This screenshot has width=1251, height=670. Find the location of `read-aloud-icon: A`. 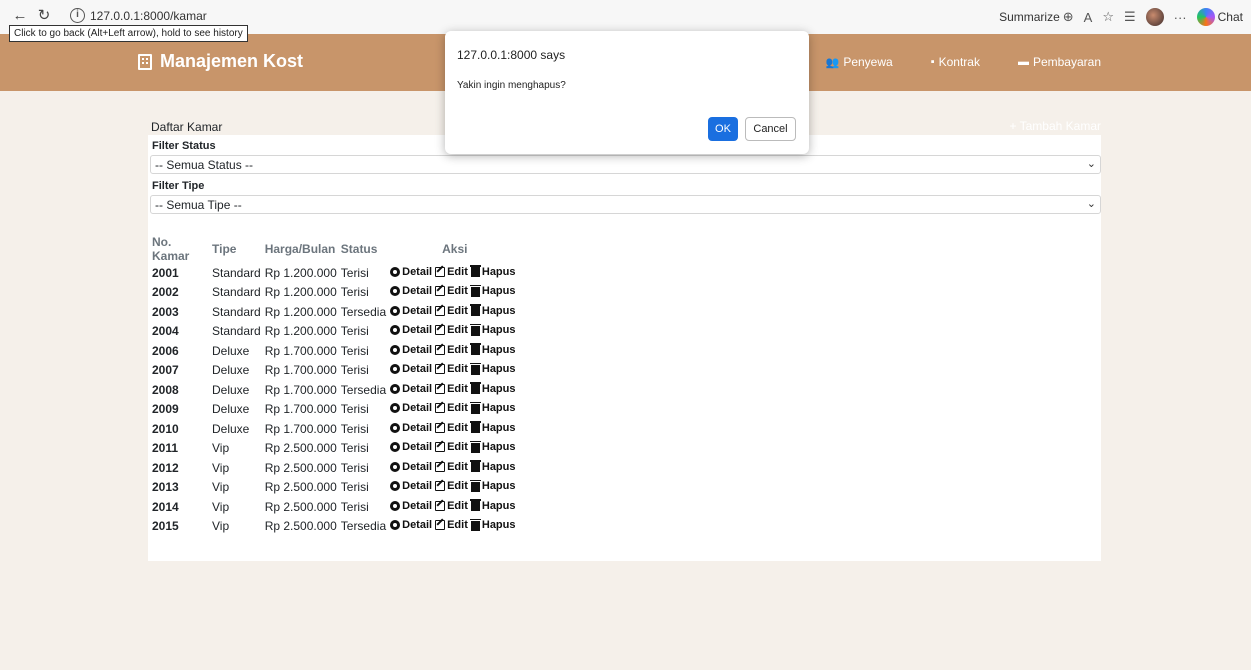

read-aloud-icon: A is located at coordinates (1088, 17).